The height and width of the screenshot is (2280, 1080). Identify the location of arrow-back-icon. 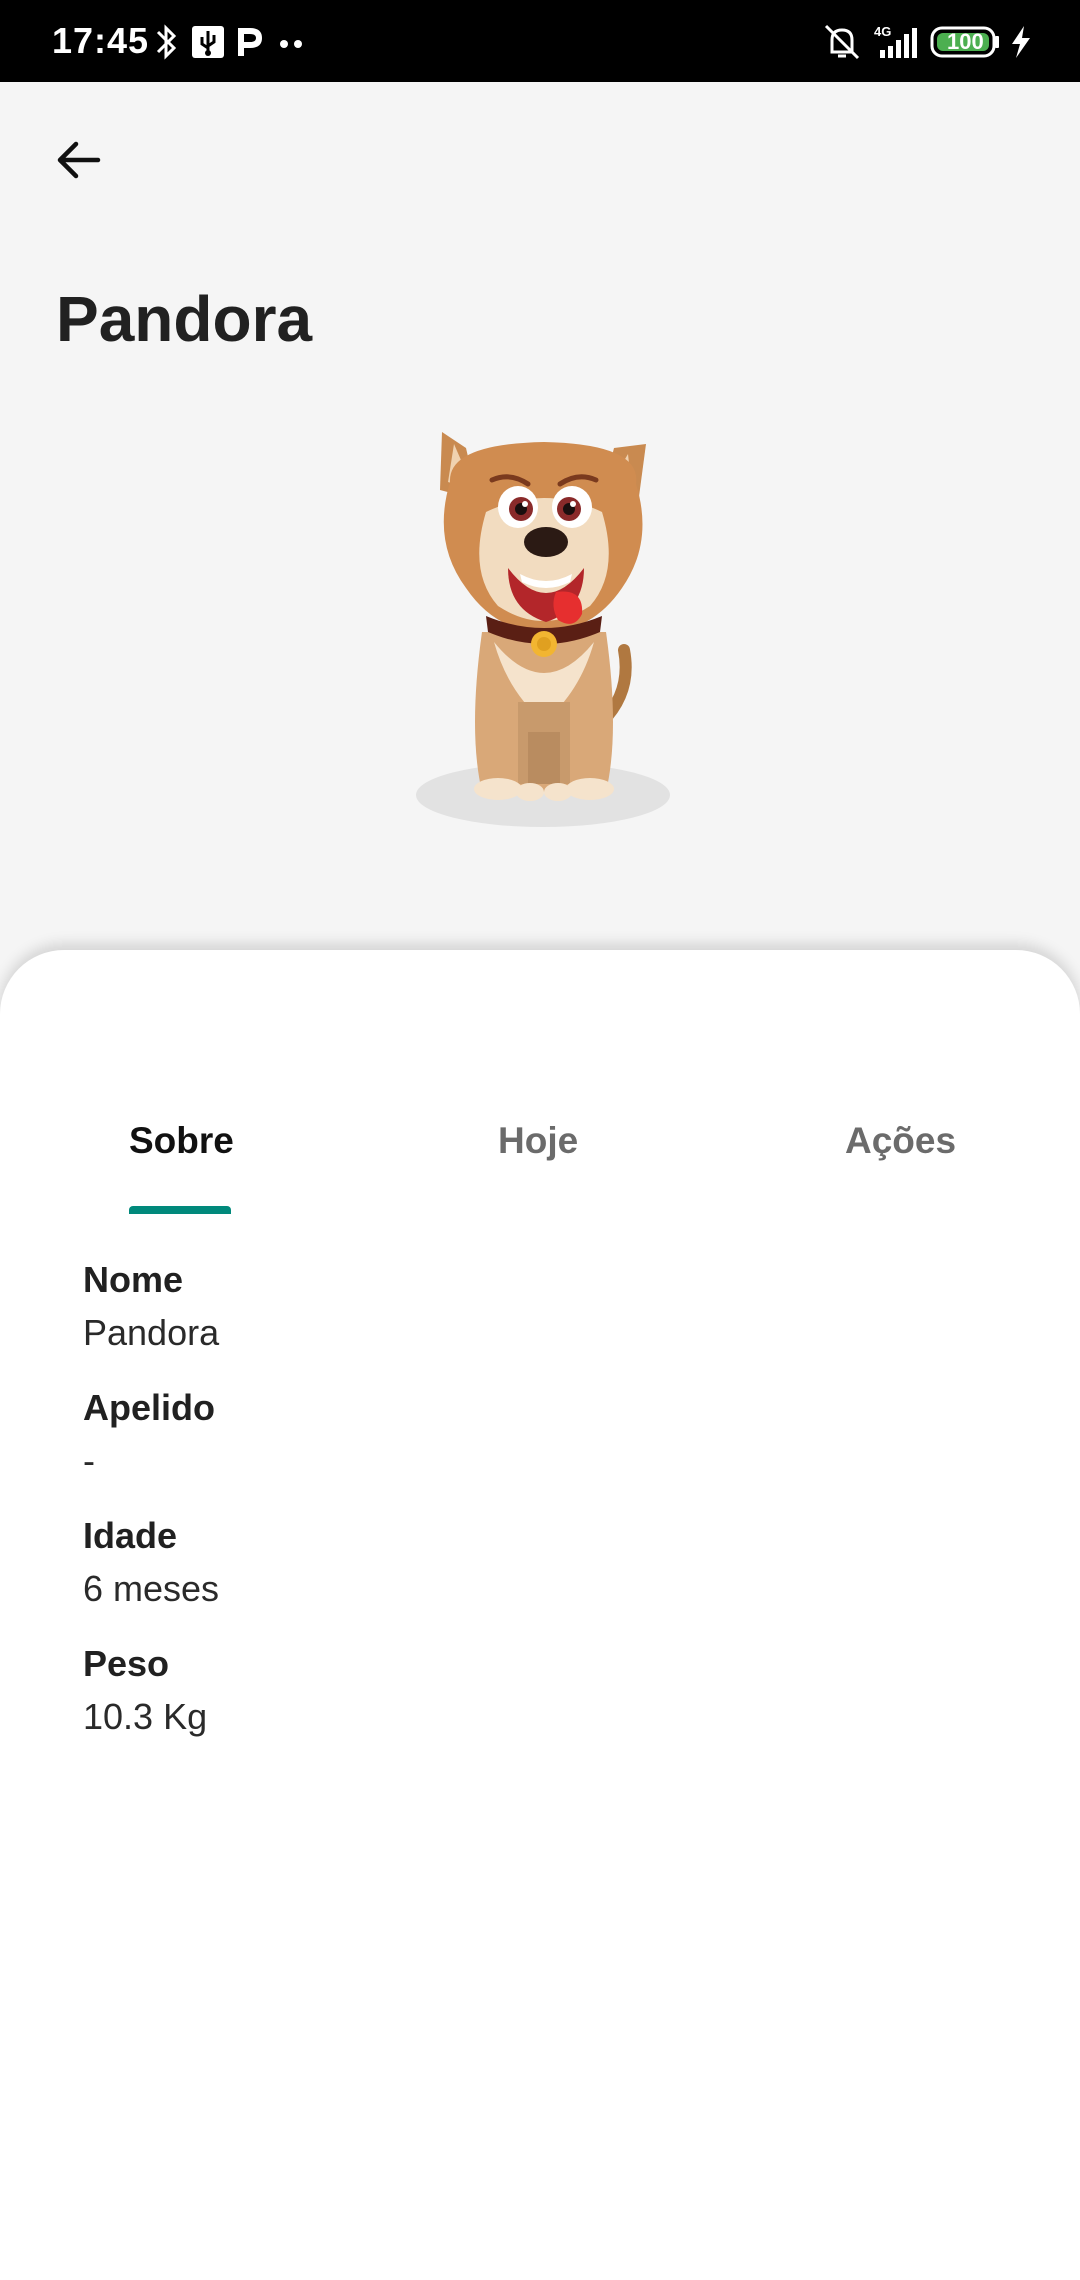
(79, 160).